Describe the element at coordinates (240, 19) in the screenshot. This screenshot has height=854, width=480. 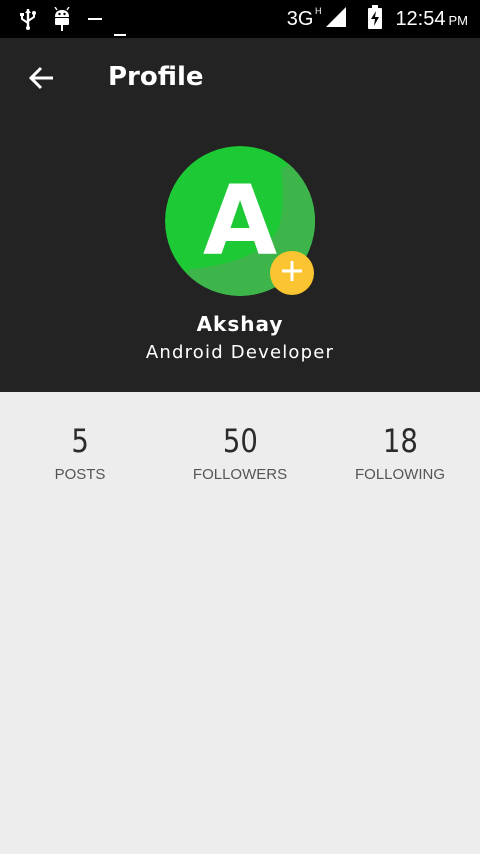
I see `status-bar: 3G H 12:54 PM` at that location.